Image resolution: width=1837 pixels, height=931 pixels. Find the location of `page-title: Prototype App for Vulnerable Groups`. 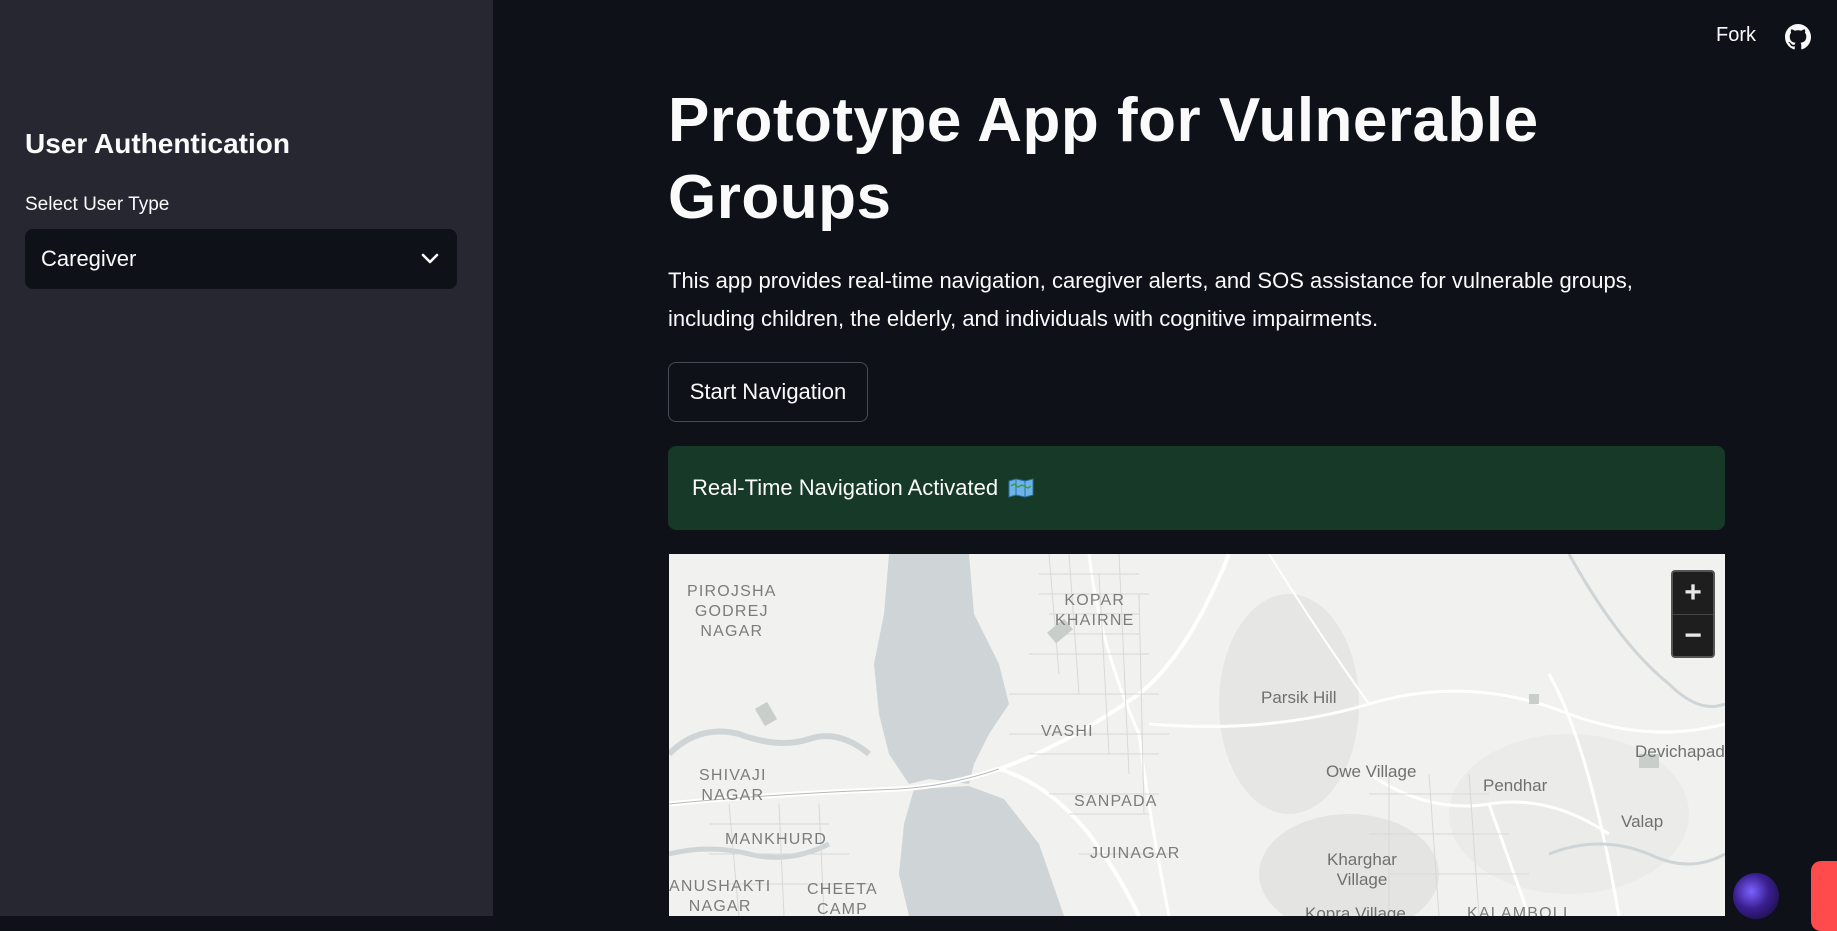

page-title: Prototype App for Vulnerable Groups is located at coordinates (1103, 159).